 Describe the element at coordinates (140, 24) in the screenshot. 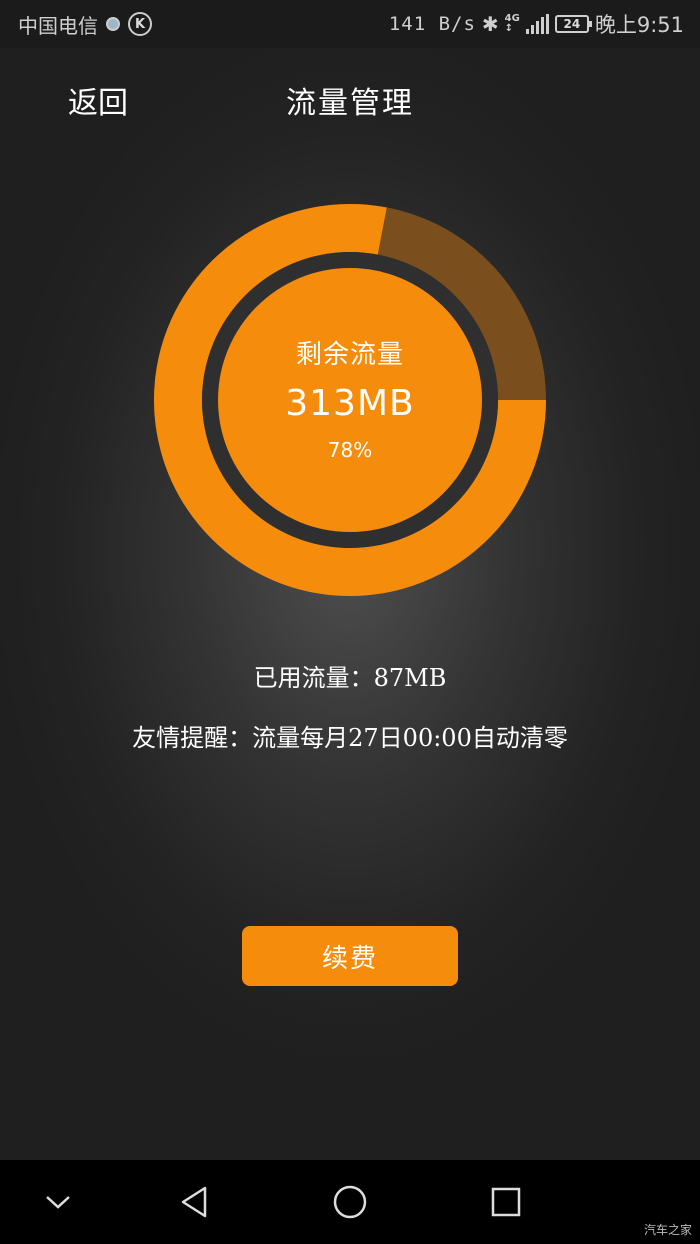

I see `k-app-icon: K` at that location.